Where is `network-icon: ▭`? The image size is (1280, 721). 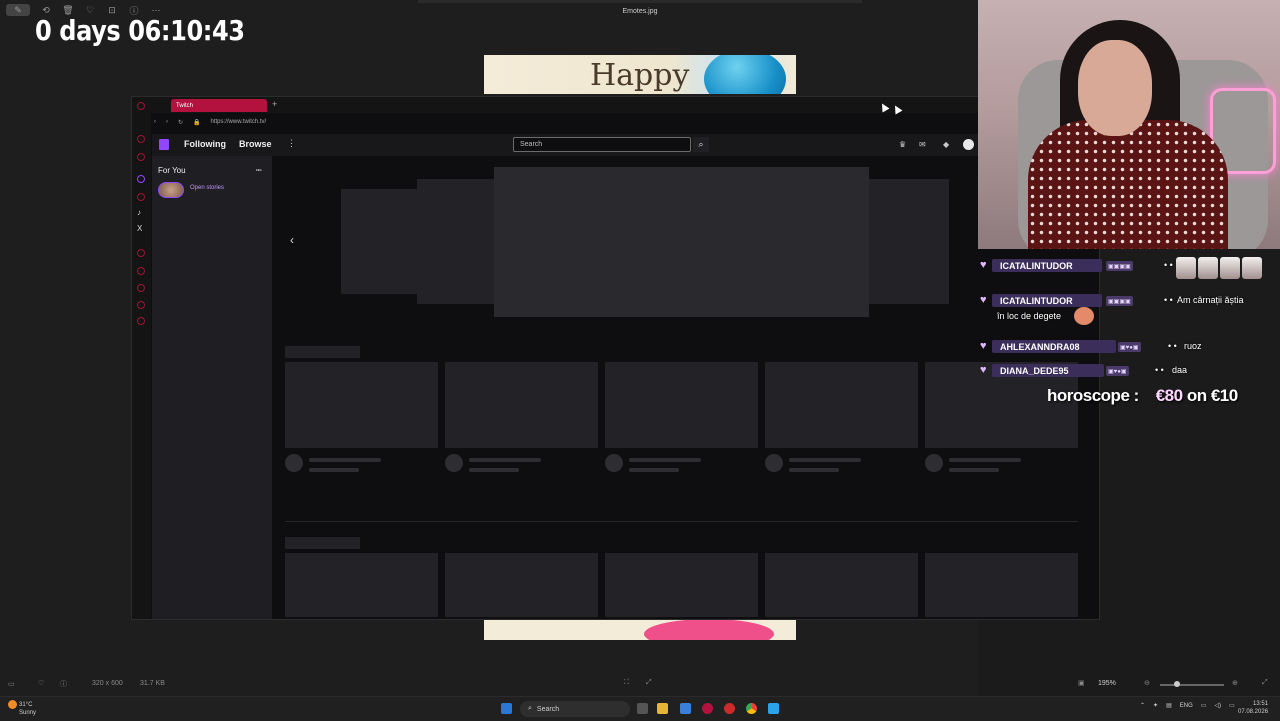 network-icon: ▭ is located at coordinates (1204, 705).